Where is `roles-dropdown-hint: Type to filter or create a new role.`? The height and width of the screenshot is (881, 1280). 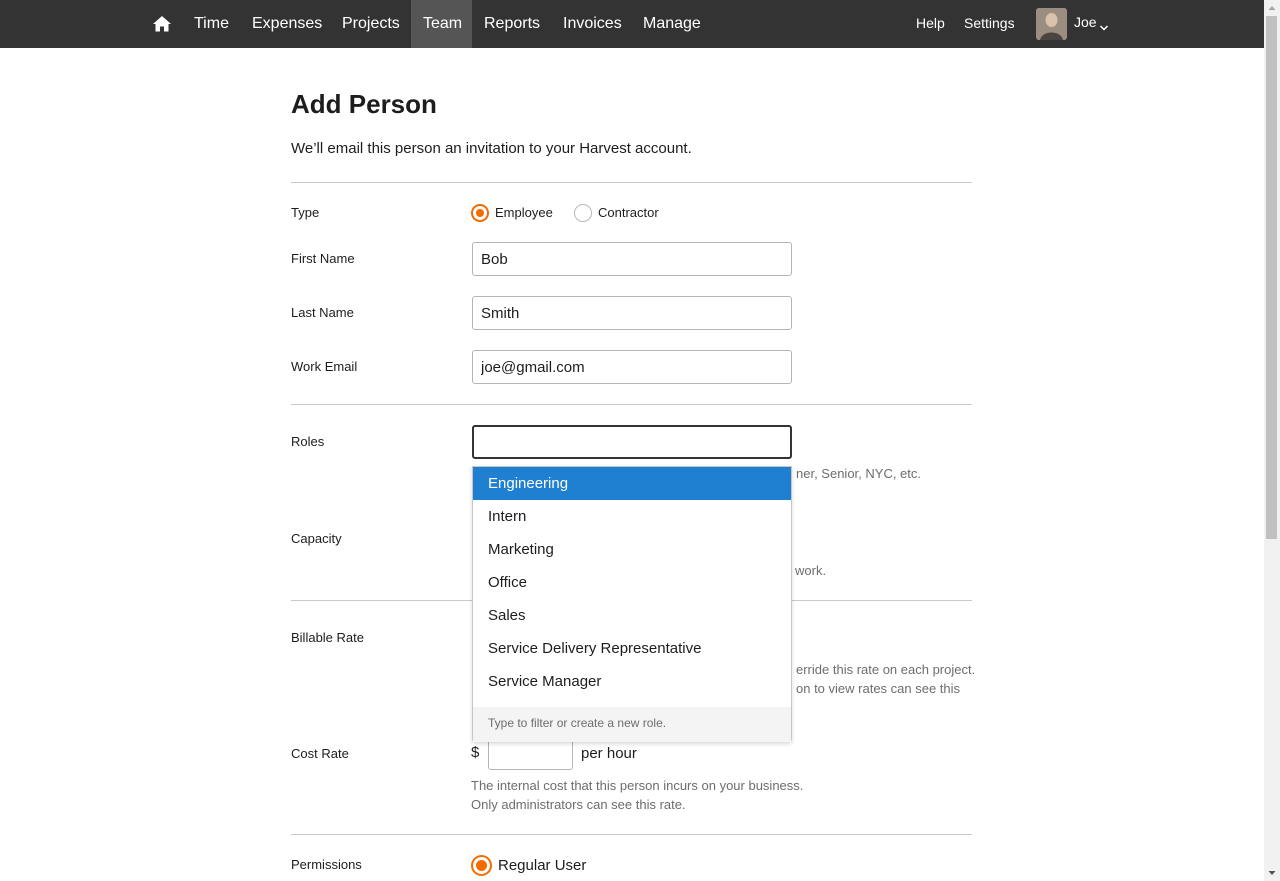 roles-dropdown-hint: Type to filter or create a new role. is located at coordinates (632, 724).